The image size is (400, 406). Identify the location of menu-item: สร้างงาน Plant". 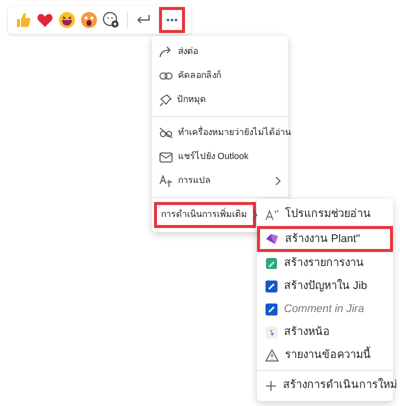
(325, 239).